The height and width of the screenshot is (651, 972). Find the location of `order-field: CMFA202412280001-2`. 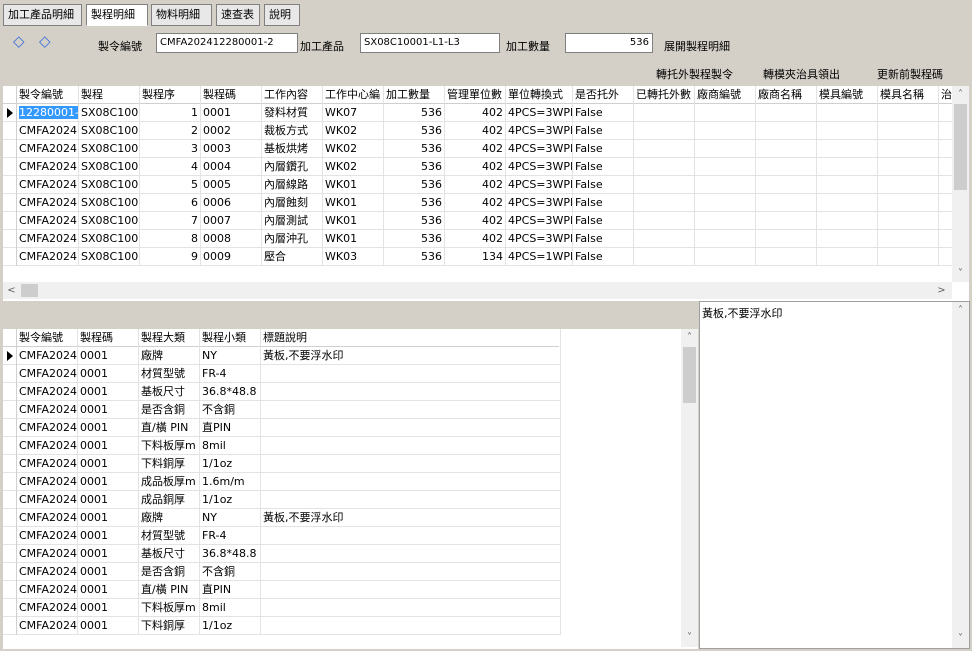

order-field: CMFA202412280001-2 is located at coordinates (227, 43).